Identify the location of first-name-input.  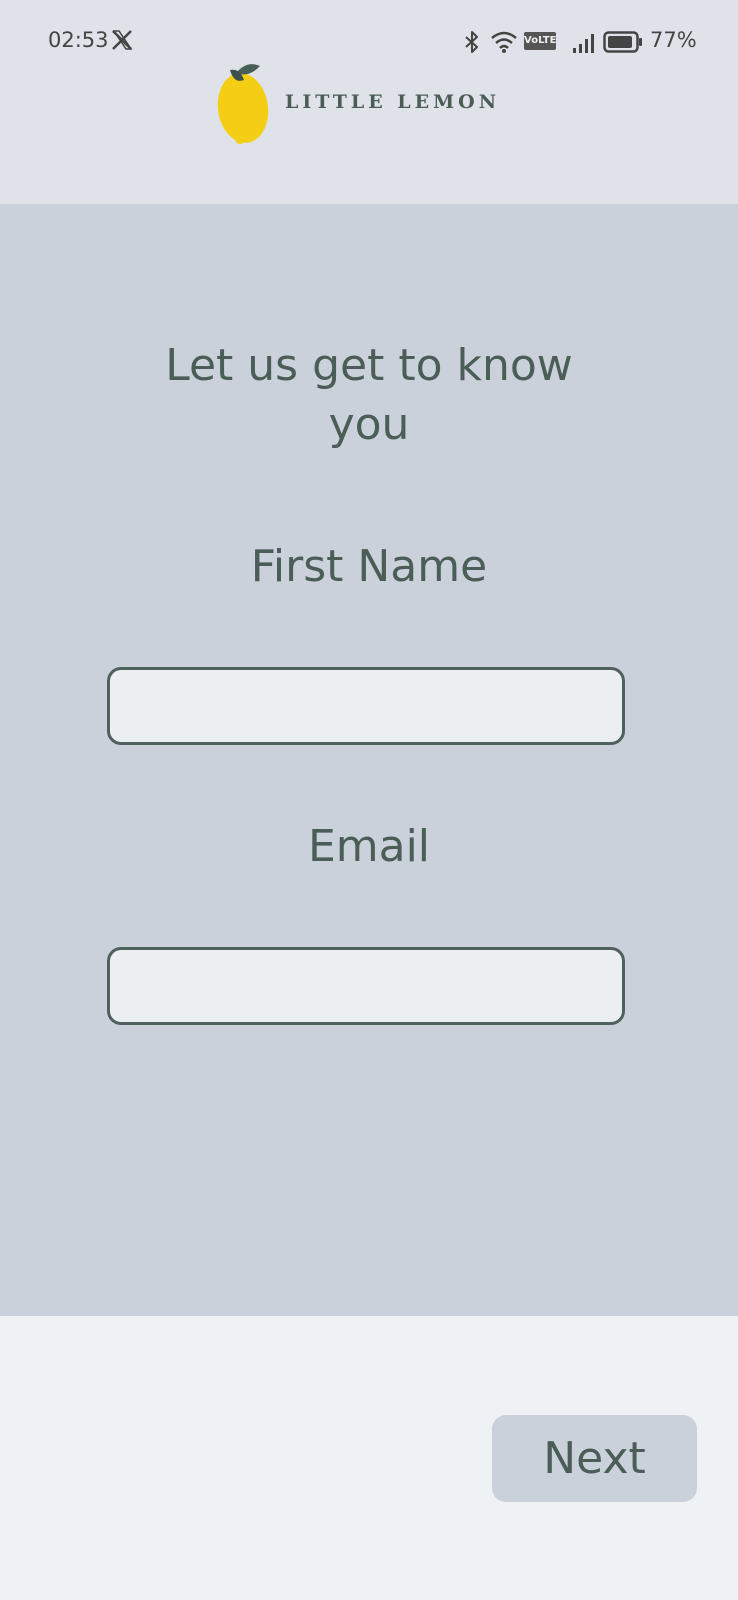
(366, 706).